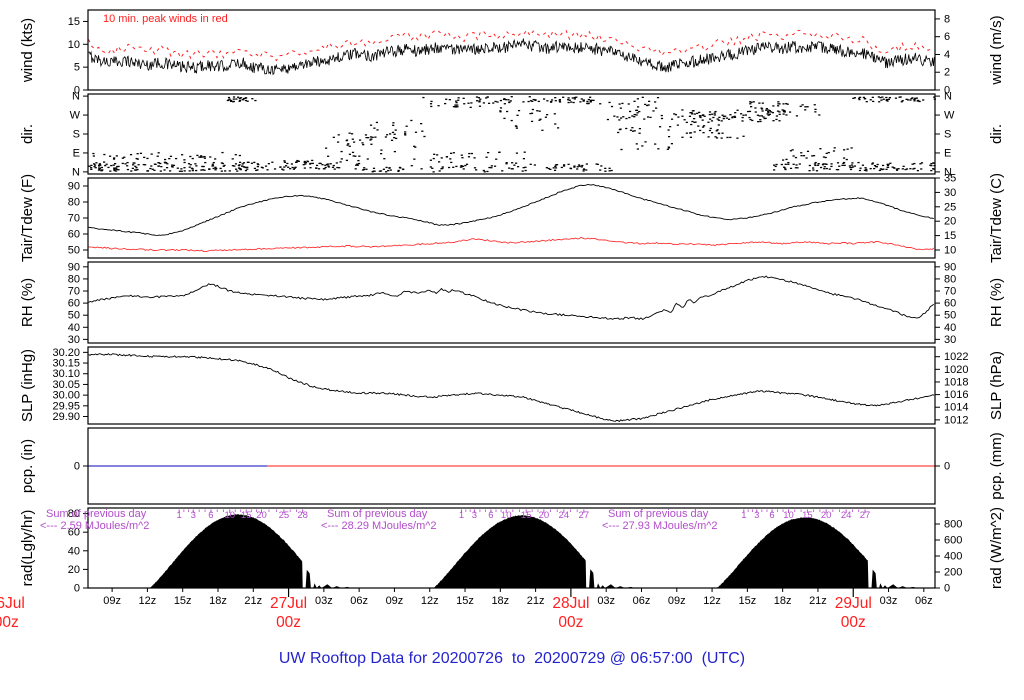  What do you see at coordinates (642, 601) in the screenshot?
I see `x-tick-label: 06z` at bounding box center [642, 601].